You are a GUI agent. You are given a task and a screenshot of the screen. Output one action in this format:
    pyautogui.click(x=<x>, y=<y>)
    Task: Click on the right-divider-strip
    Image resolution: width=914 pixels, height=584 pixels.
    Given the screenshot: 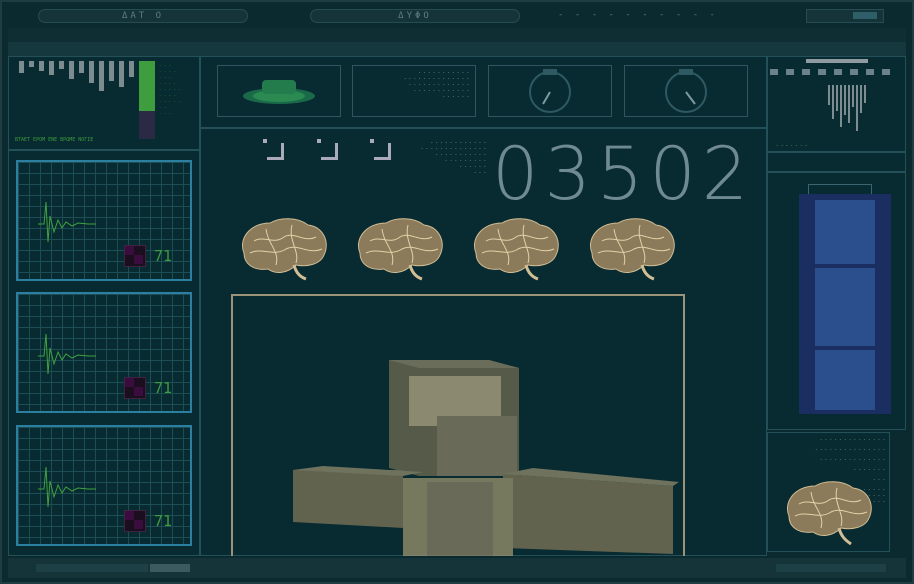 What is the action you would take?
    pyautogui.click(x=836, y=162)
    